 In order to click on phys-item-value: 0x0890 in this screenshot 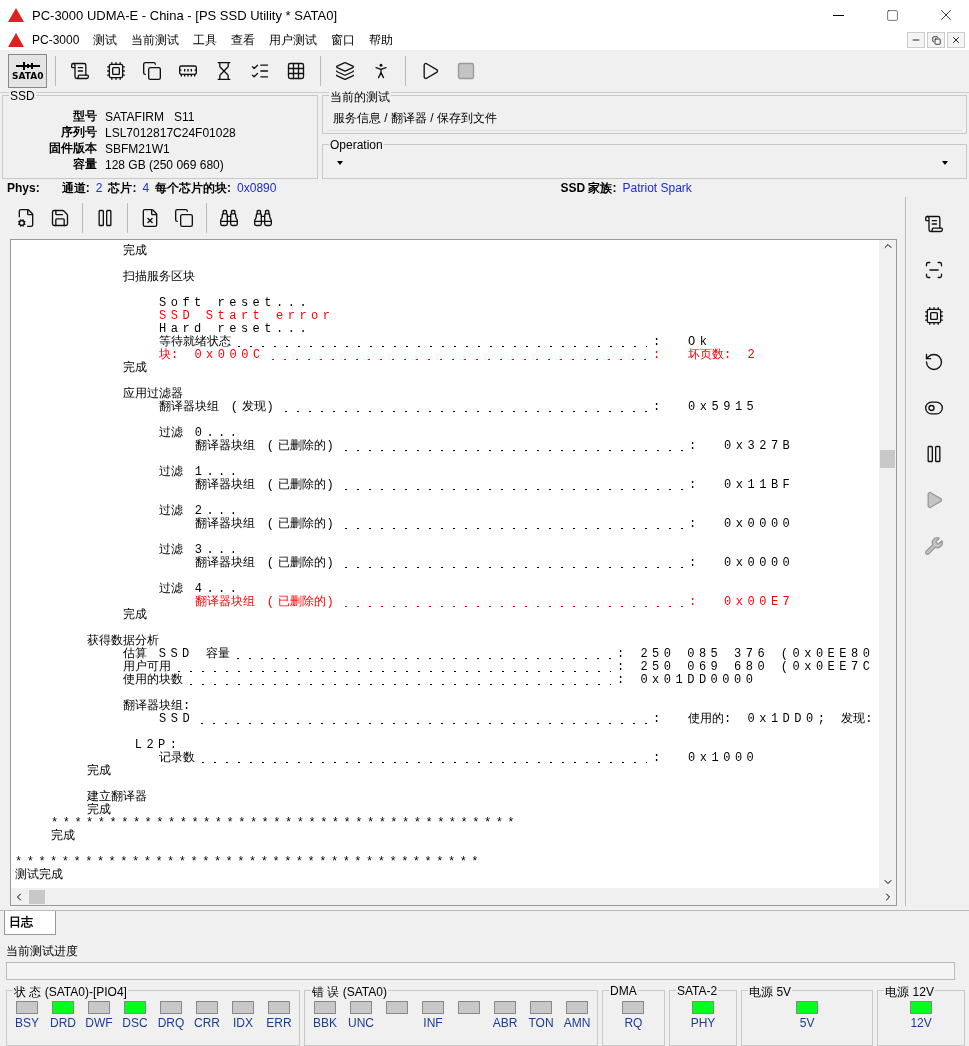, I will do `click(257, 188)`.